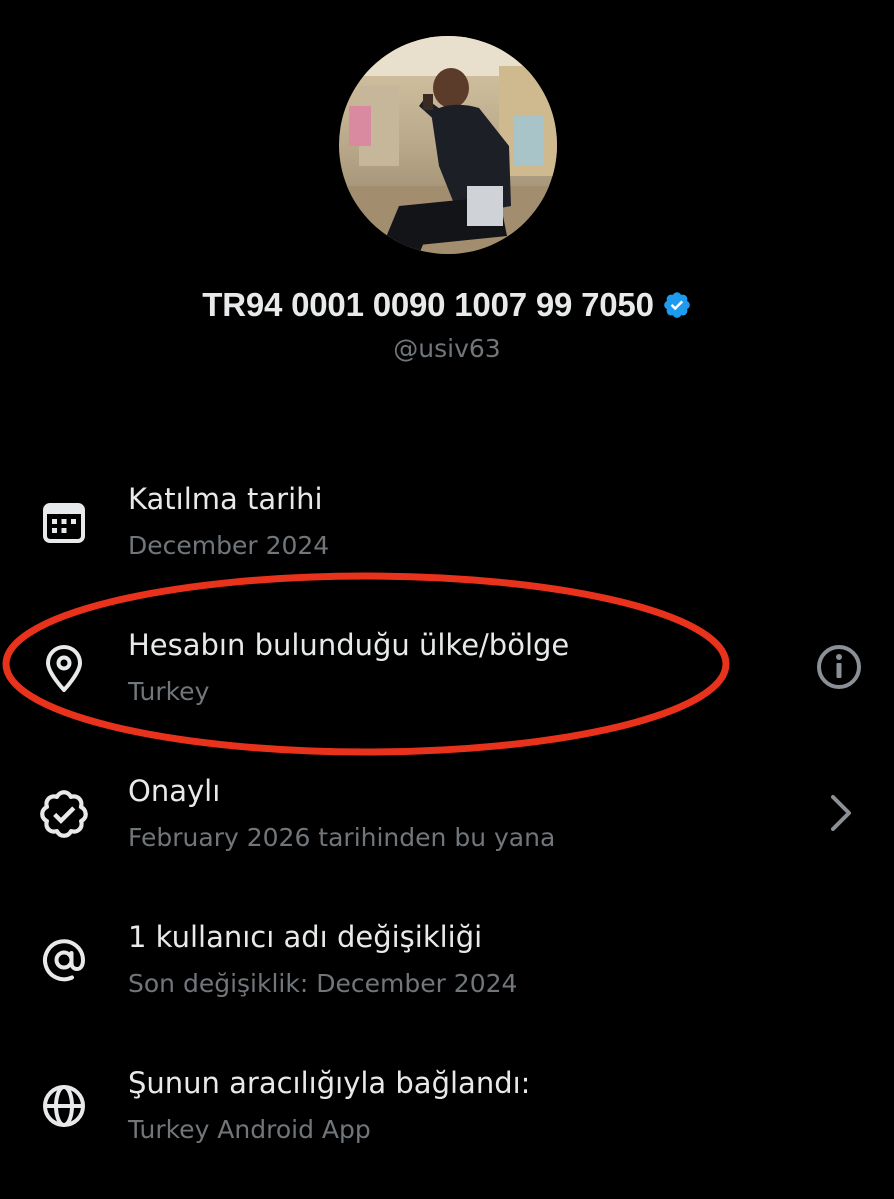  Describe the element at coordinates (64, 523) in the screenshot. I see `calendar-icon` at that location.